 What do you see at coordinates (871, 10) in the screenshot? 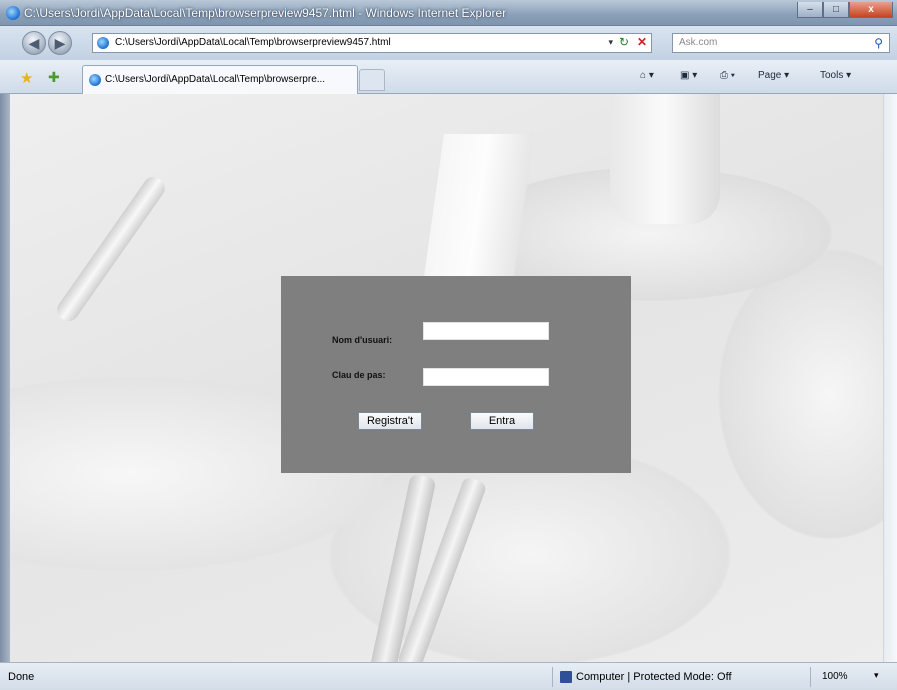
I see `close-button: x` at bounding box center [871, 10].